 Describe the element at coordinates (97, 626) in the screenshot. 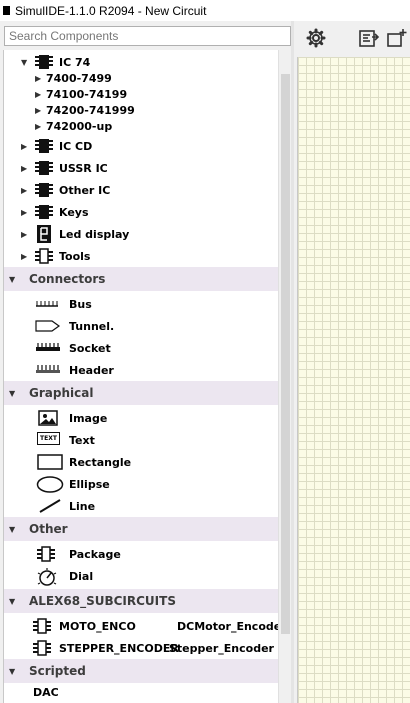

I see `component-label: MOTO_ENCO` at that location.